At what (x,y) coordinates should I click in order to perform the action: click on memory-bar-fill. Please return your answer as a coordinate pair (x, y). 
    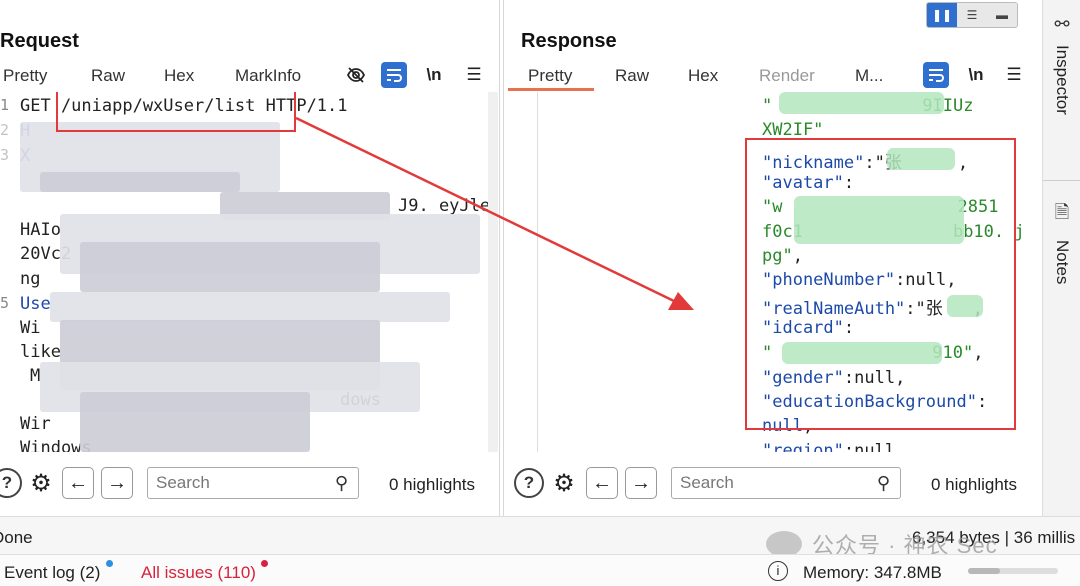
    Looking at the image, I should click on (984, 571).